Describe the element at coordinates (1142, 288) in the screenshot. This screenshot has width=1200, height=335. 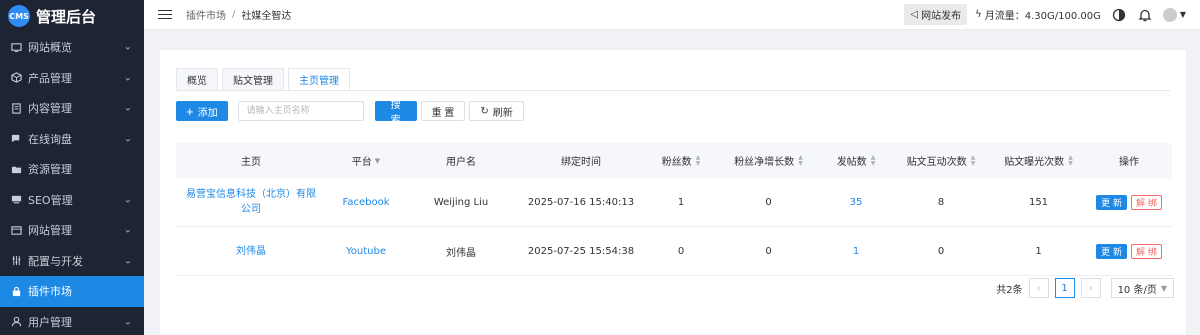
I see `page-size-select: 10 条/页 ▼` at that location.